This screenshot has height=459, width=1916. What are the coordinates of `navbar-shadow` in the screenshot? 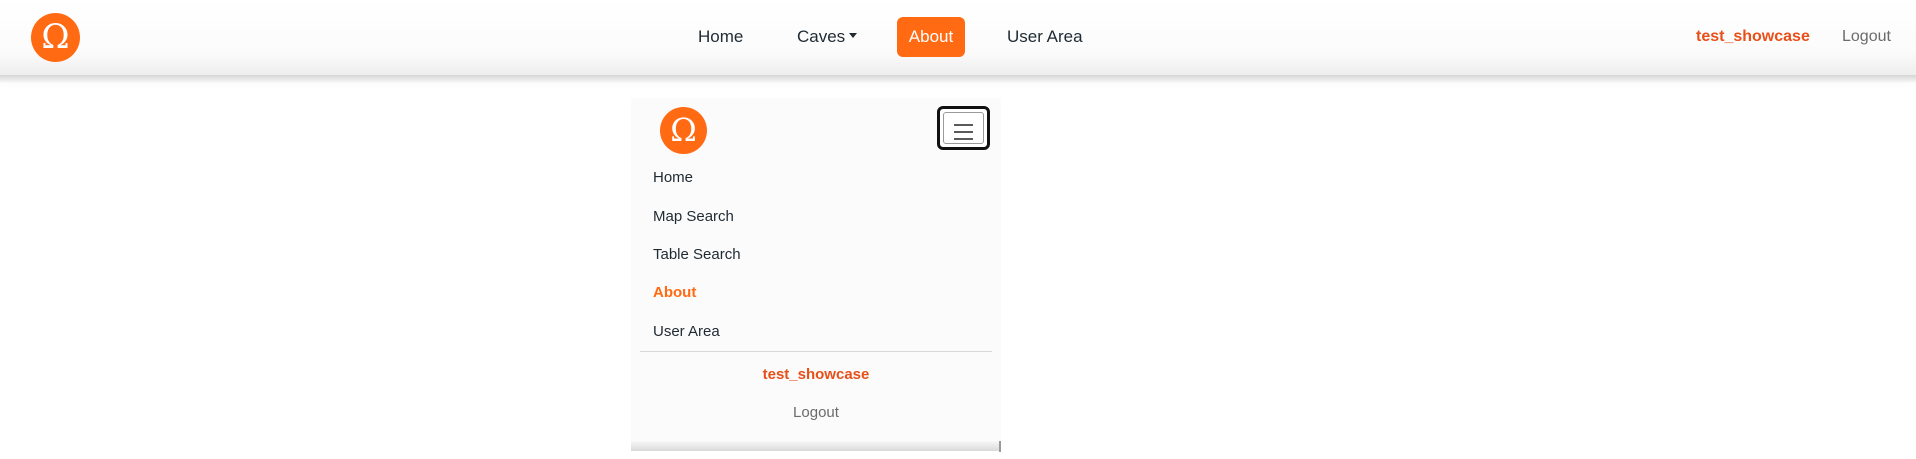 It's located at (958, 78).